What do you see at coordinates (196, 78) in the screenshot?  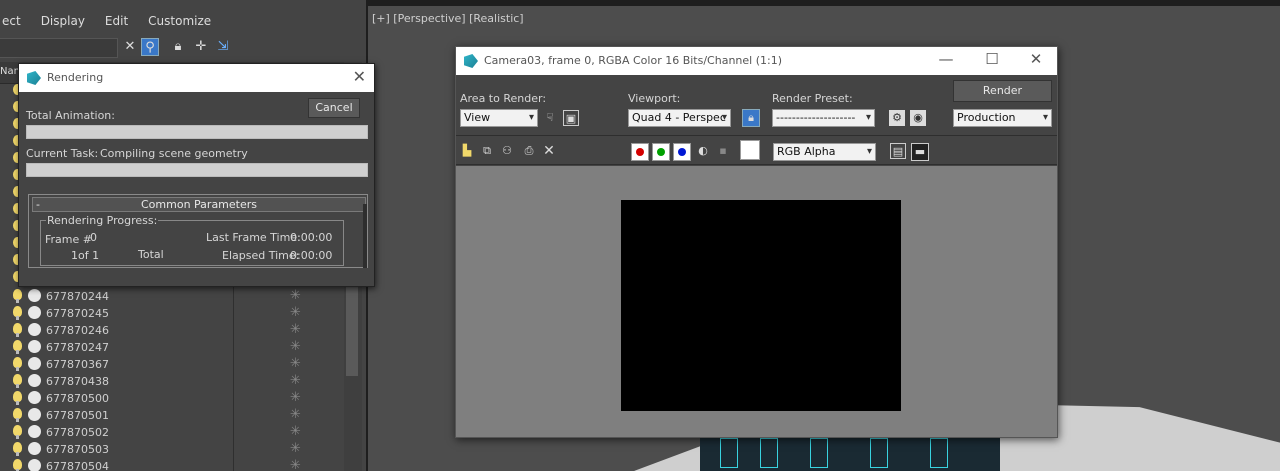 I see `rendering-dialog-titlebar: Rendering ✕` at bounding box center [196, 78].